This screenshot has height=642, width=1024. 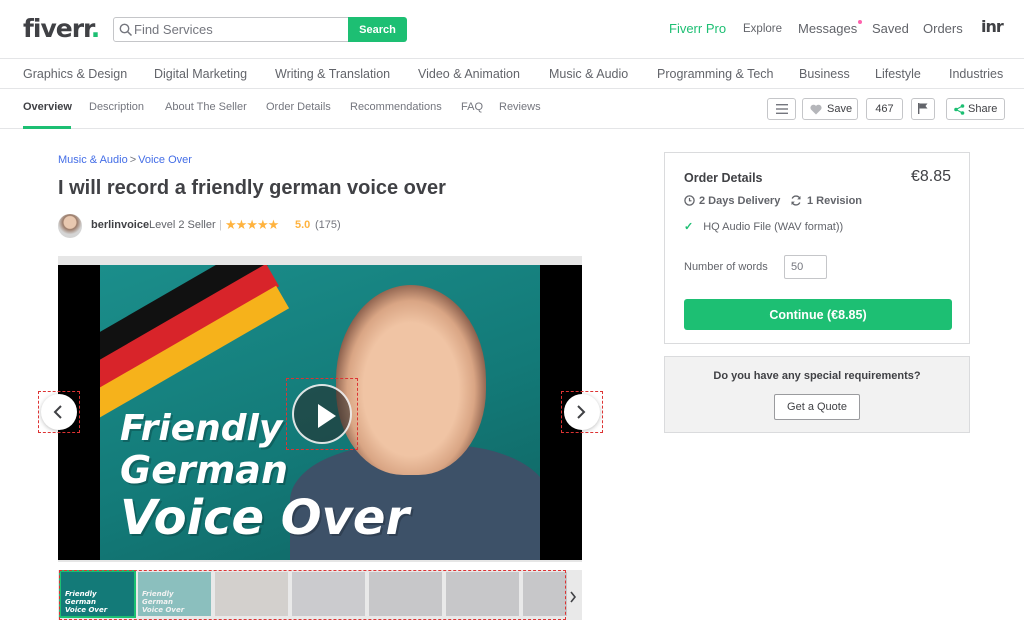 What do you see at coordinates (726, 267) in the screenshot?
I see `words-label: Number of words` at bounding box center [726, 267].